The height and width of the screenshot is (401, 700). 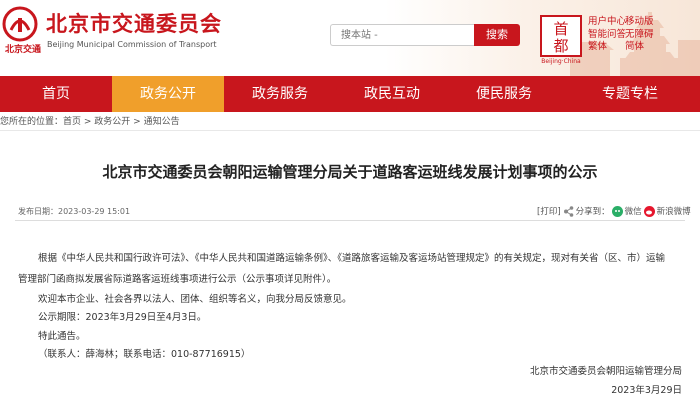 I want to click on search-input, so click(x=402, y=35).